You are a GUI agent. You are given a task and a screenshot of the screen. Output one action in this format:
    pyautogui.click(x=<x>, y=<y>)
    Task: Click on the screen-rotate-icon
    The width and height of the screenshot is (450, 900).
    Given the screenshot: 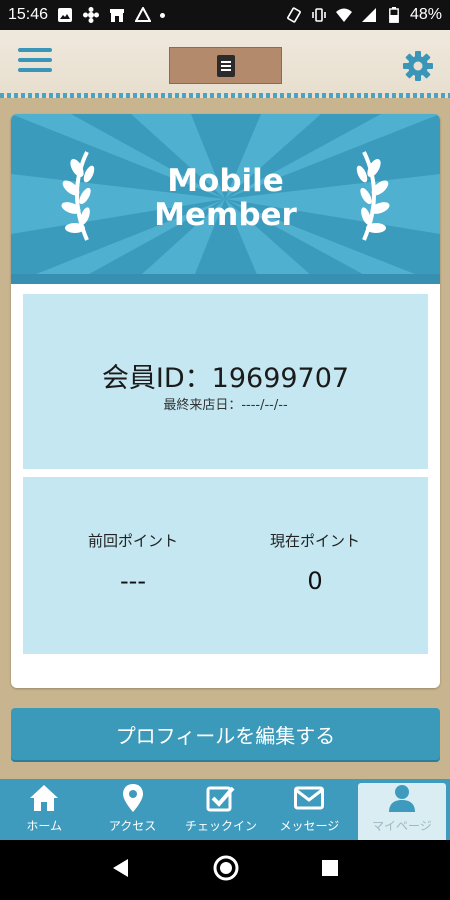 What is the action you would take?
    pyautogui.click(x=294, y=15)
    